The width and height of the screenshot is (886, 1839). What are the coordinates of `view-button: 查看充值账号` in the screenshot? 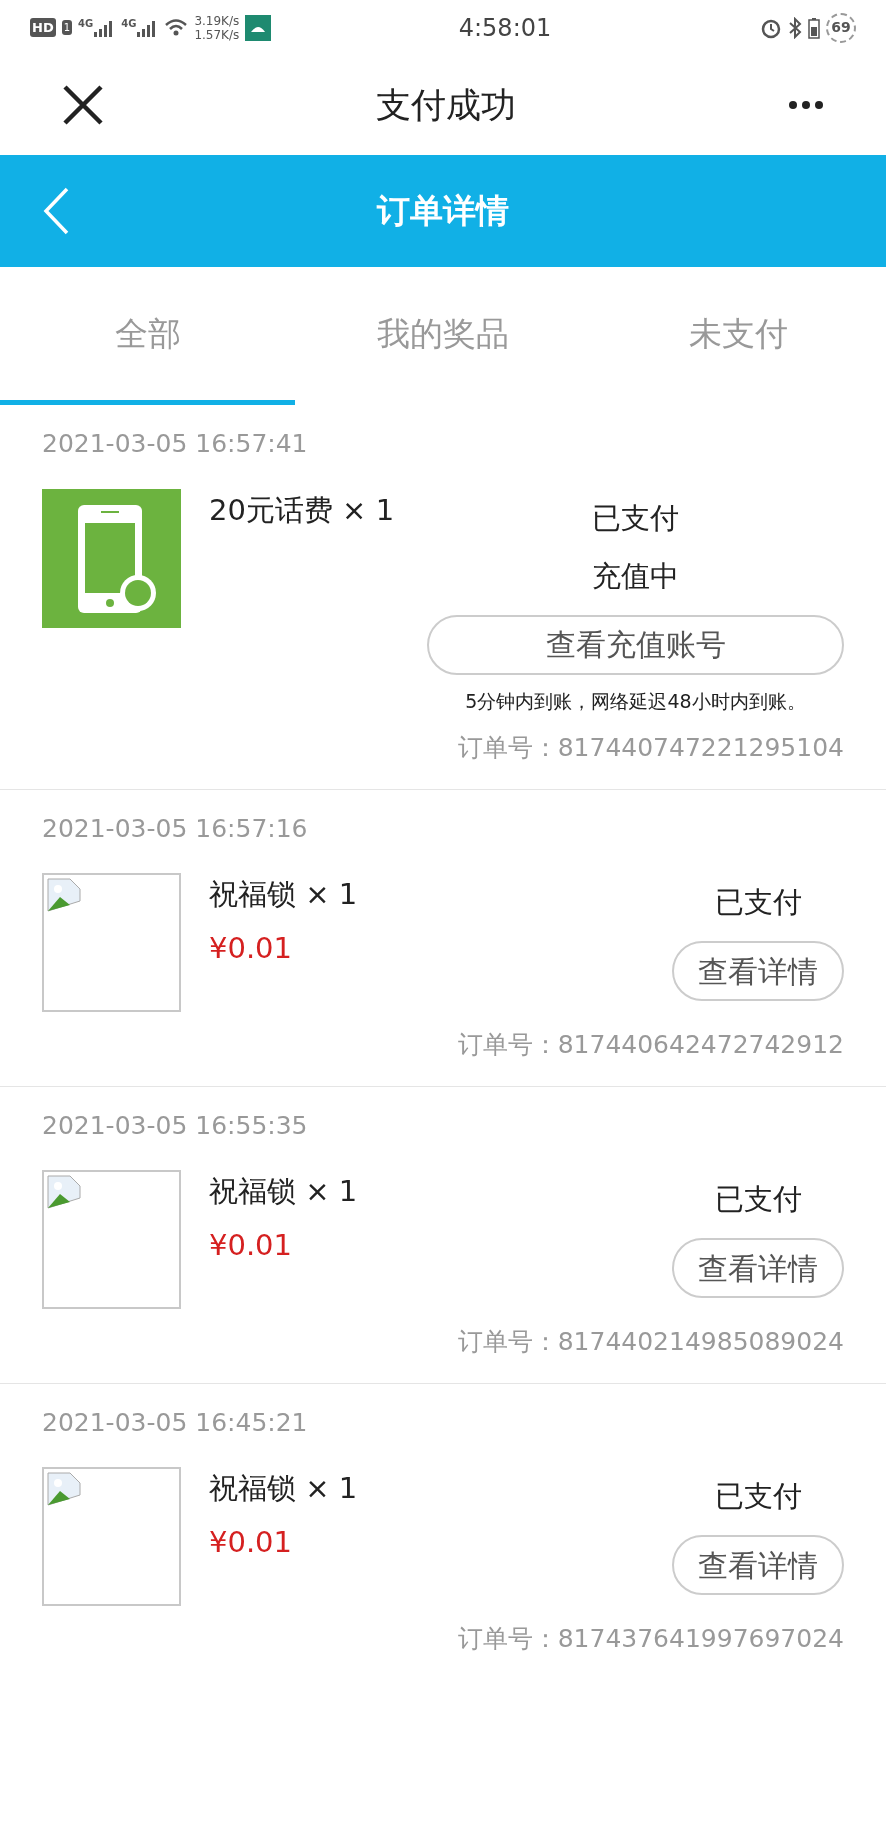 It's located at (635, 644).